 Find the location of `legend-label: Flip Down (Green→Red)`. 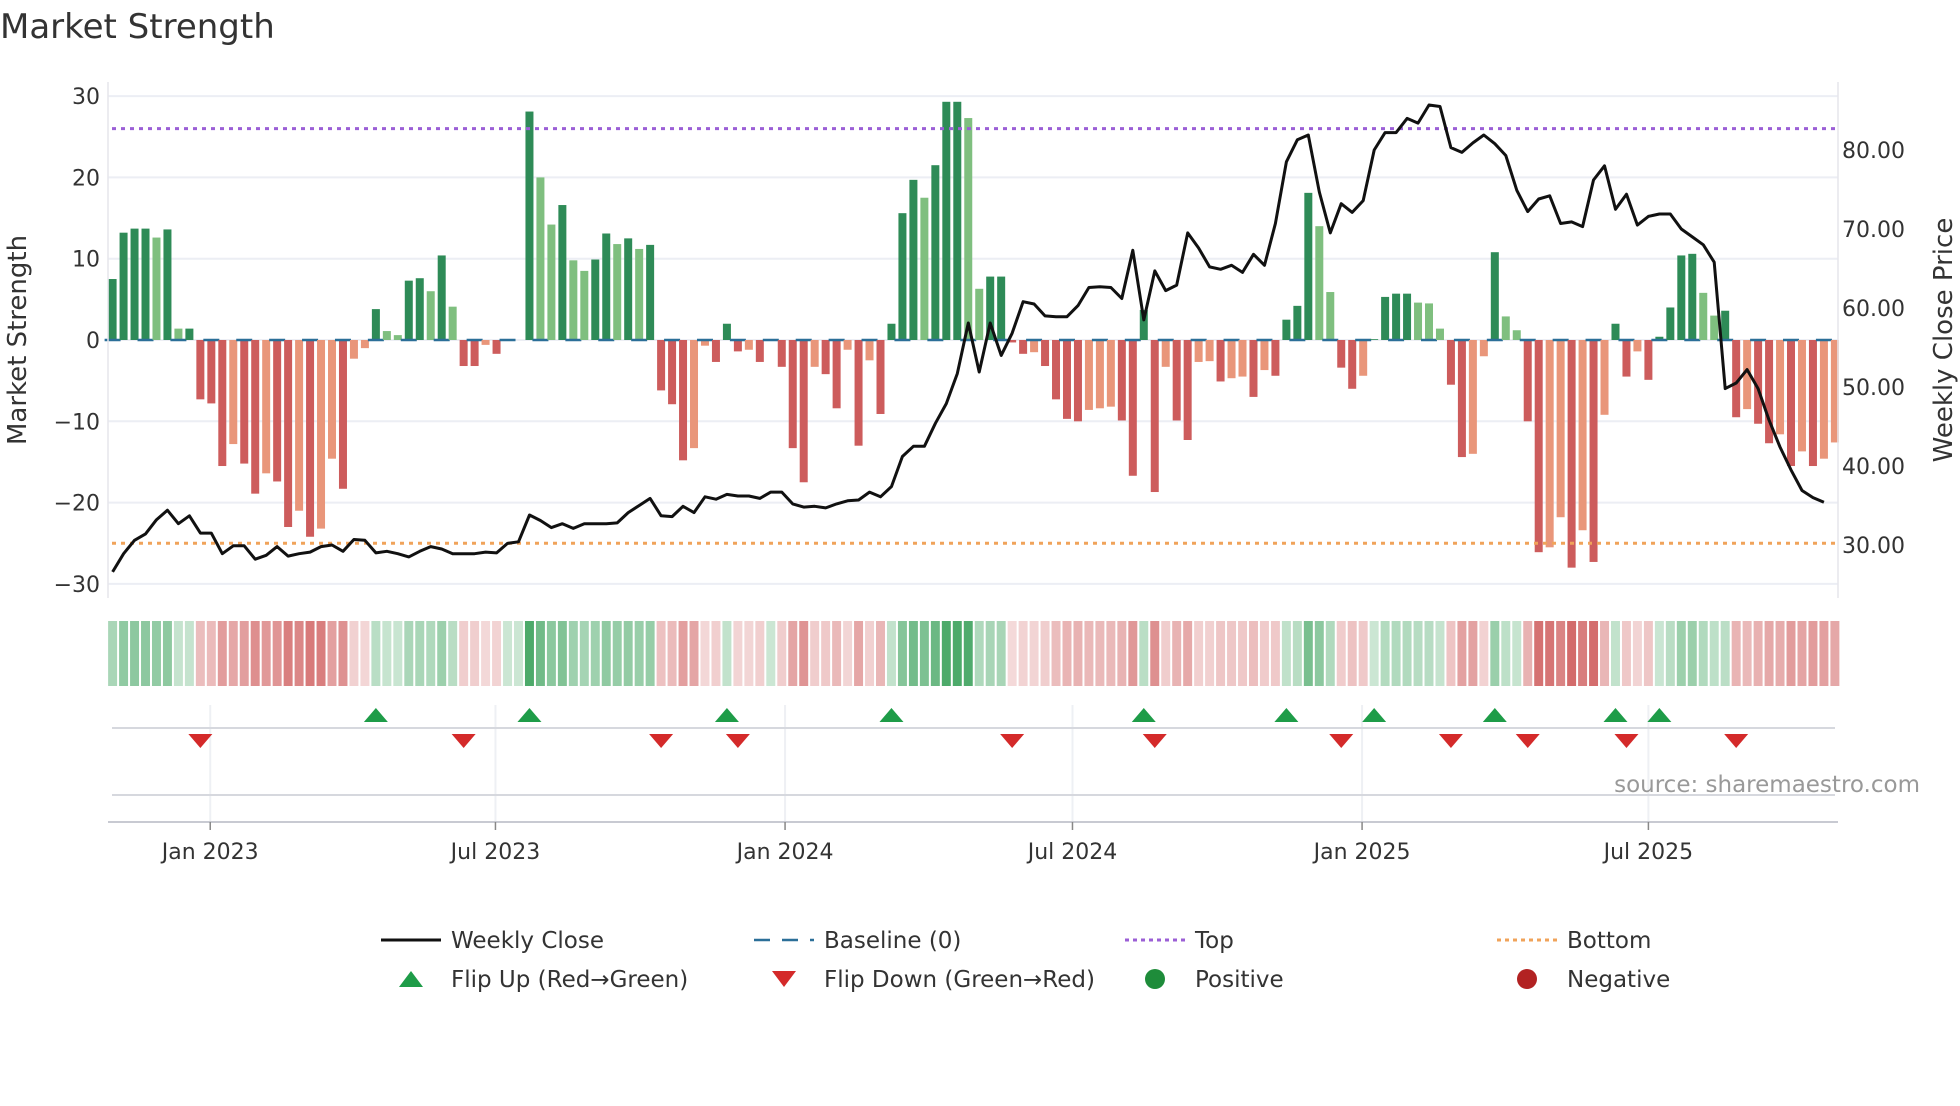

legend-label: Flip Down (Green→Red) is located at coordinates (959, 980).